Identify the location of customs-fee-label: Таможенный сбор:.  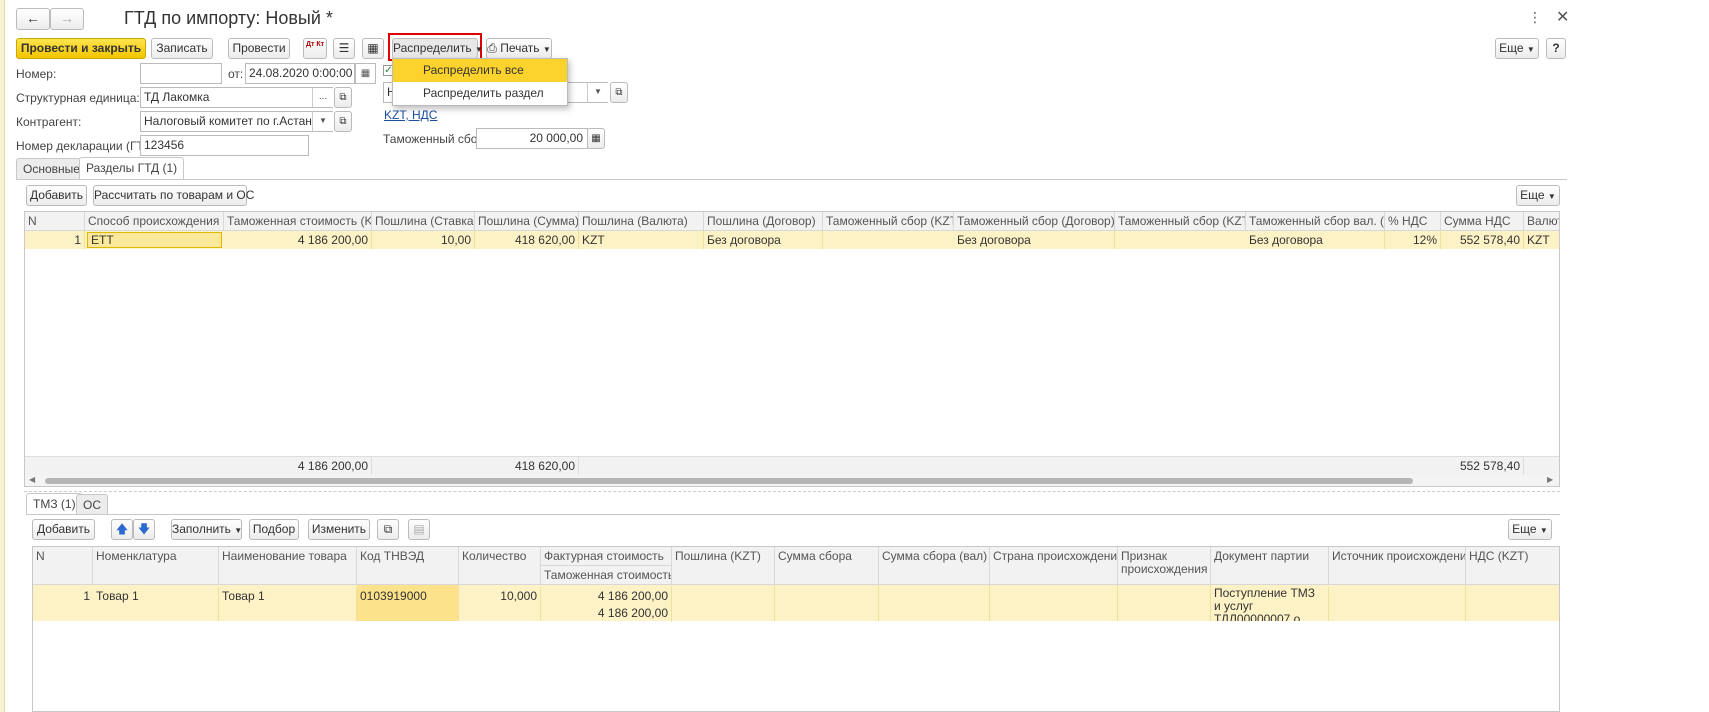
(435, 139).